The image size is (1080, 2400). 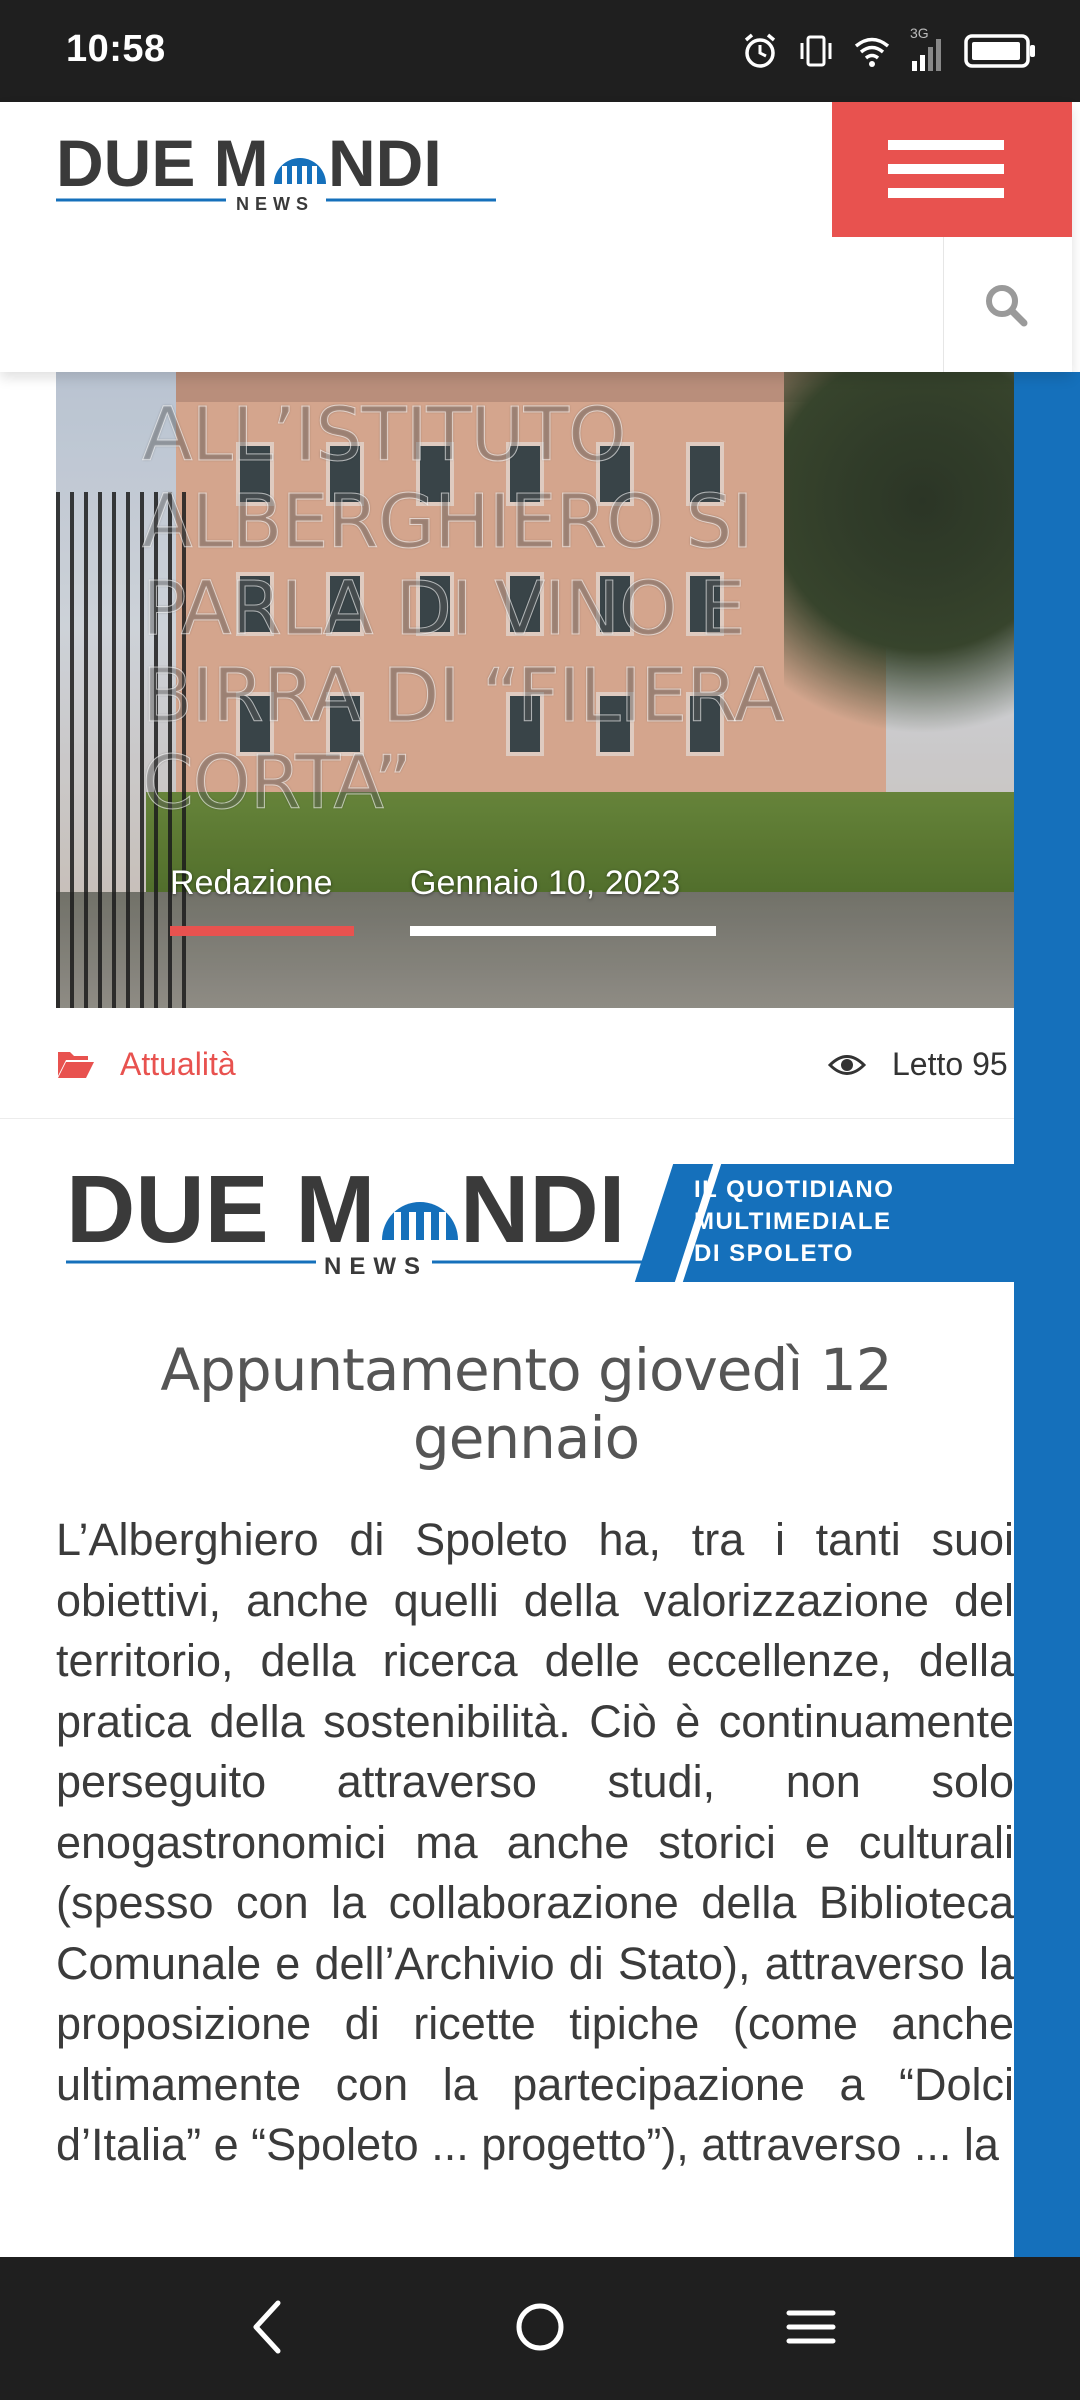 I want to click on tagline-line-3: DI SPOLETO, so click(x=774, y=1253).